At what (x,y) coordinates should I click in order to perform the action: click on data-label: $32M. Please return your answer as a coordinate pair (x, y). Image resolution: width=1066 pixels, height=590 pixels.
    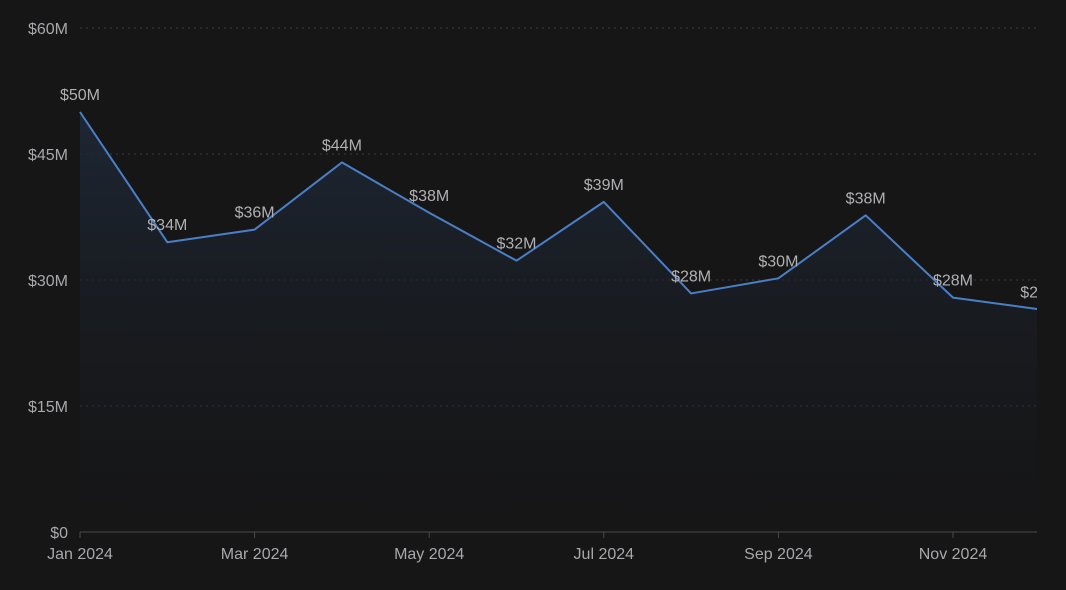
    Looking at the image, I should click on (516, 244).